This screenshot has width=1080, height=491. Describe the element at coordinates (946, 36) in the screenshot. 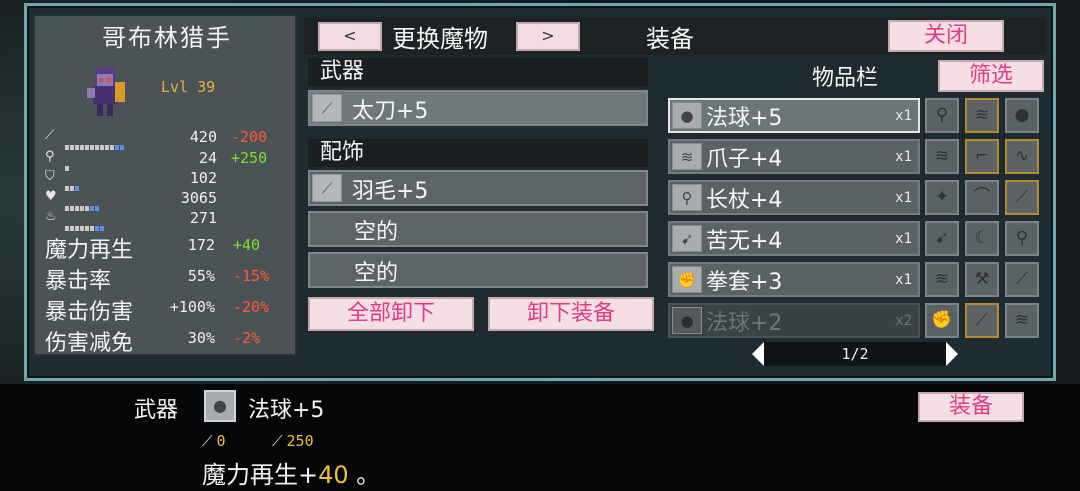

I see `close-button: 关闭` at that location.